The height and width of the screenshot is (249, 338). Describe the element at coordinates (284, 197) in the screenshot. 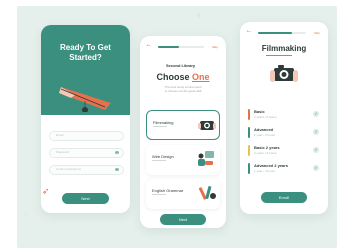

I see `enroll-button: Enroll` at that location.